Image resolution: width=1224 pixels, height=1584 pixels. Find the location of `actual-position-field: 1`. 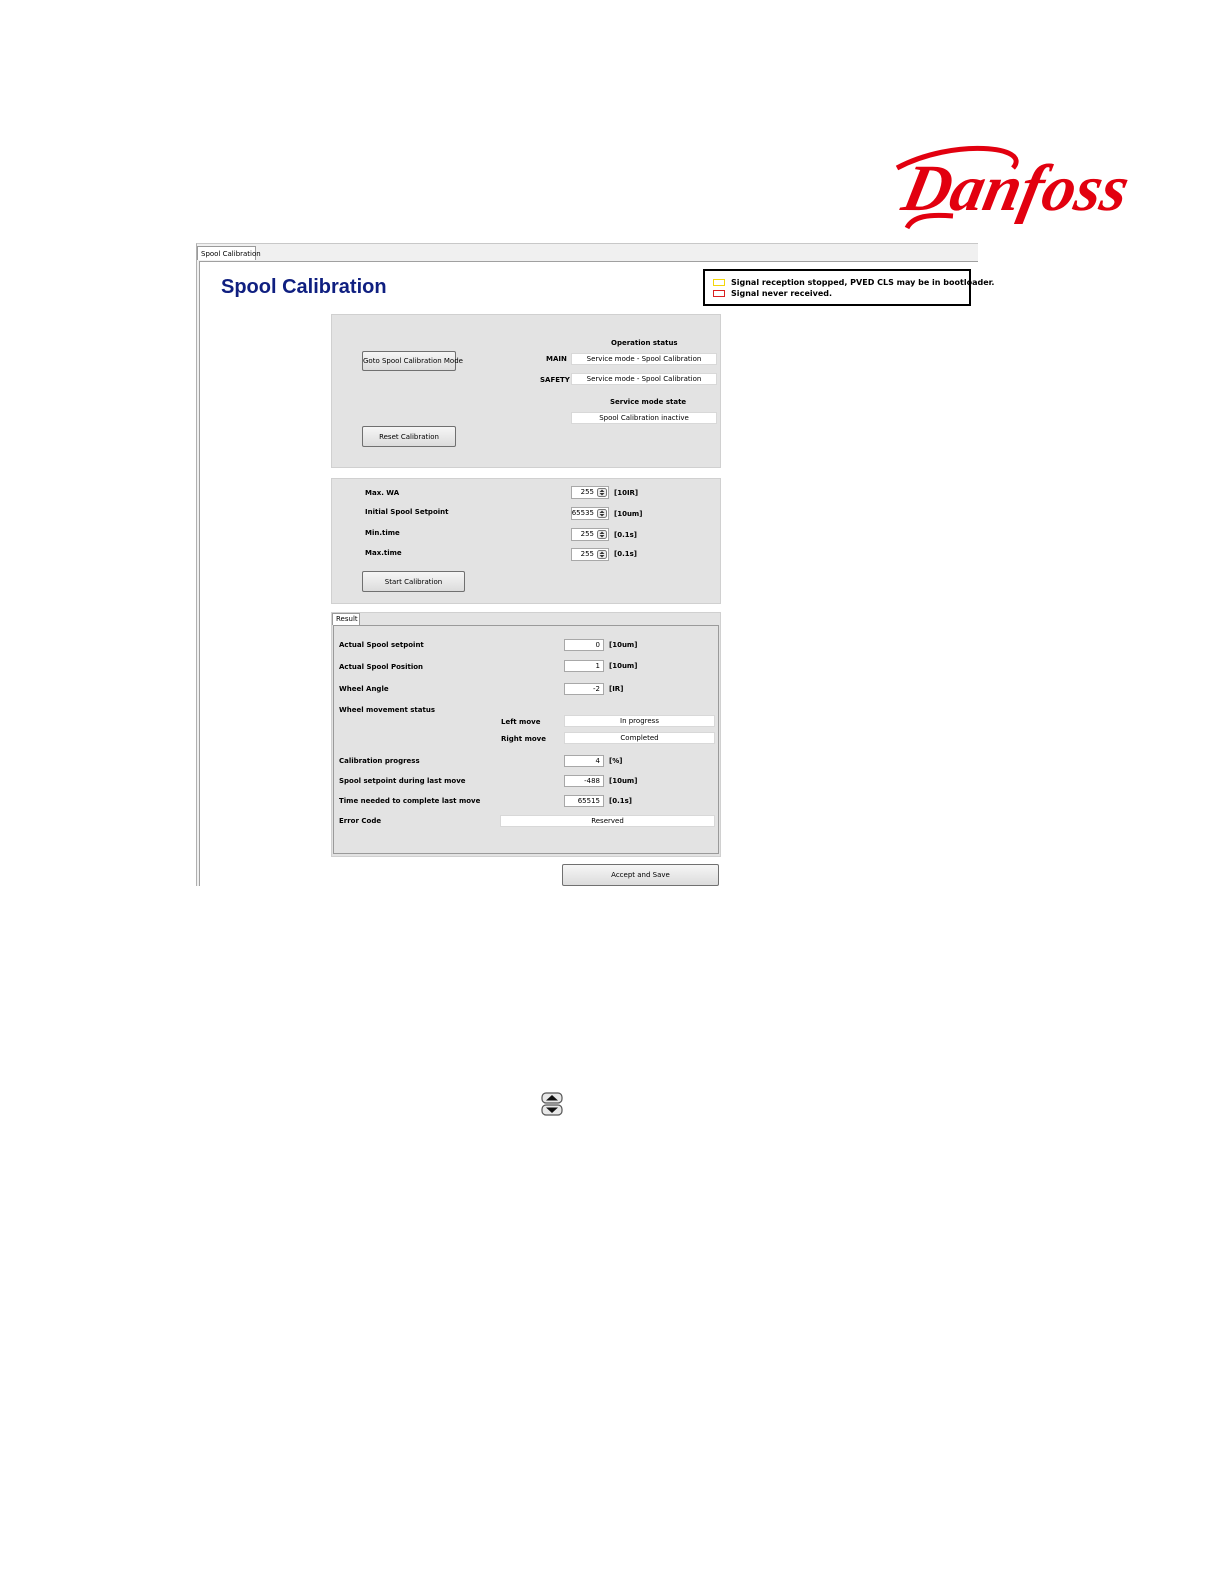

actual-position-field: 1 is located at coordinates (584, 666).